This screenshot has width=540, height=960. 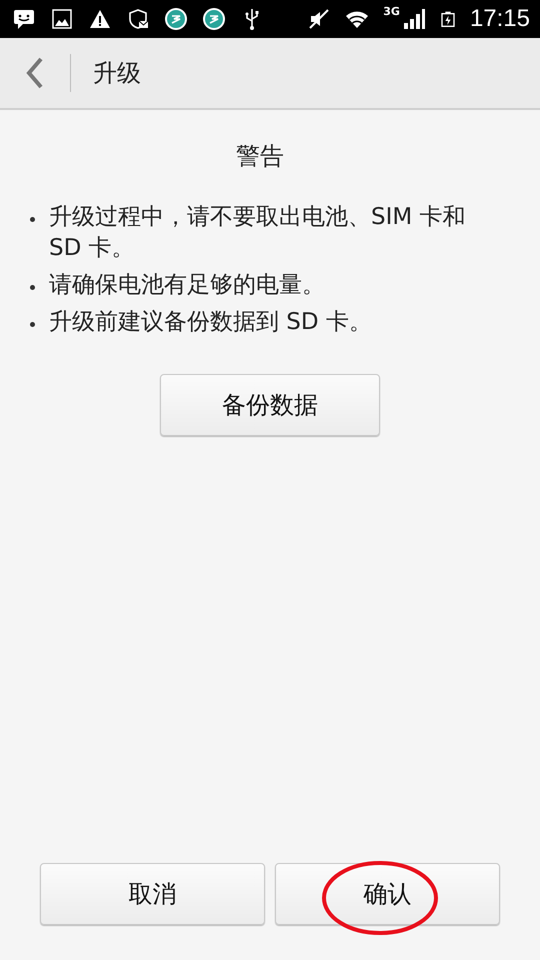 What do you see at coordinates (138, 19) in the screenshot?
I see `shield-mail-icon` at bounding box center [138, 19].